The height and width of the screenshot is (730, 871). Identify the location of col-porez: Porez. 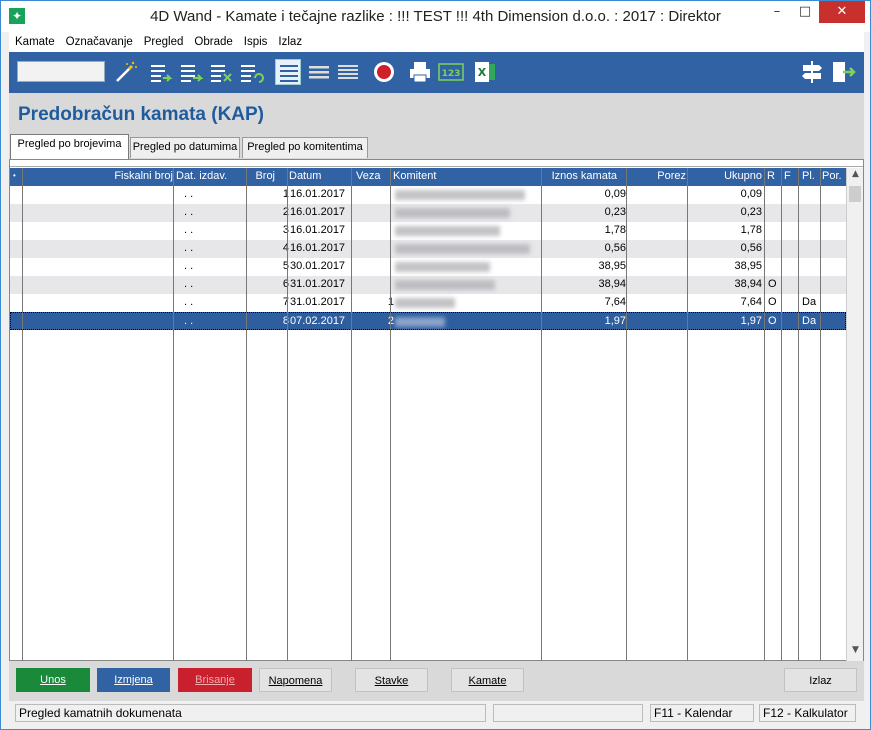
(671, 176).